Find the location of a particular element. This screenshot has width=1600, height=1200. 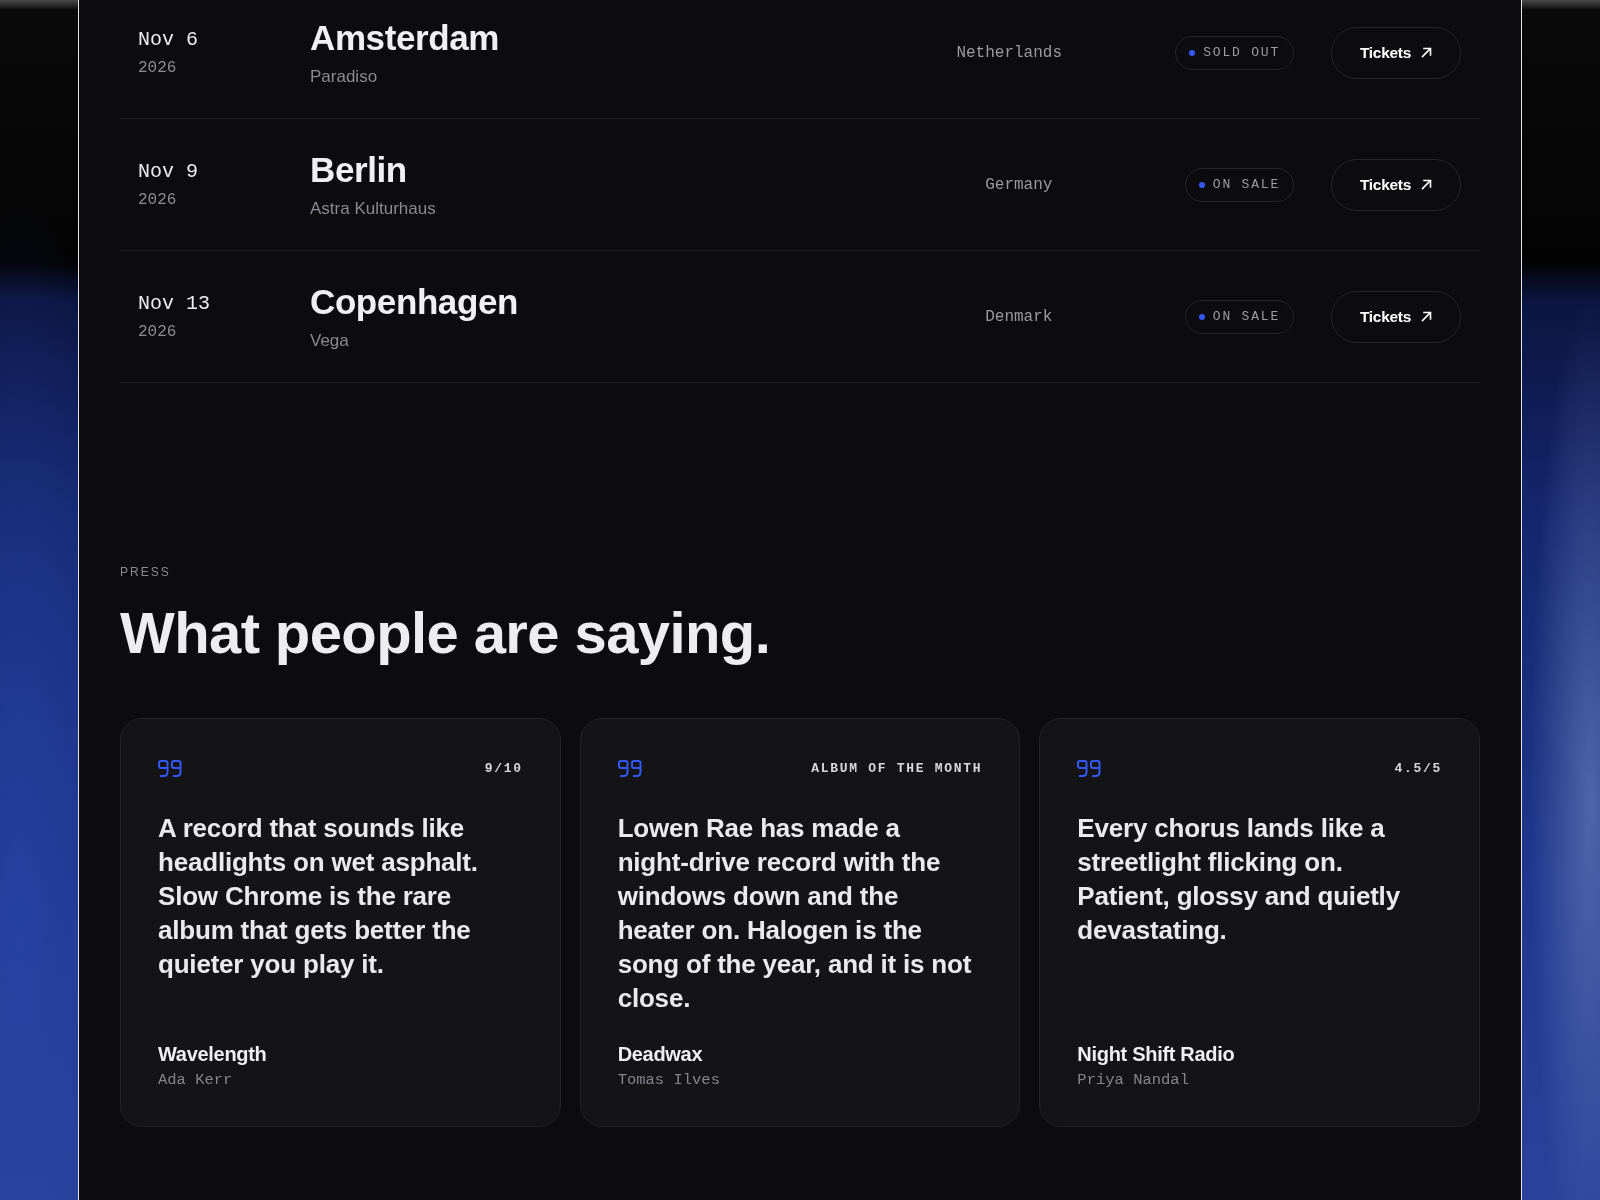

review-quote: Lowen Rae has made a night-drive record with the windows down and the heater on. Halogen is the song of the year, and it is not close. is located at coordinates (795, 913).